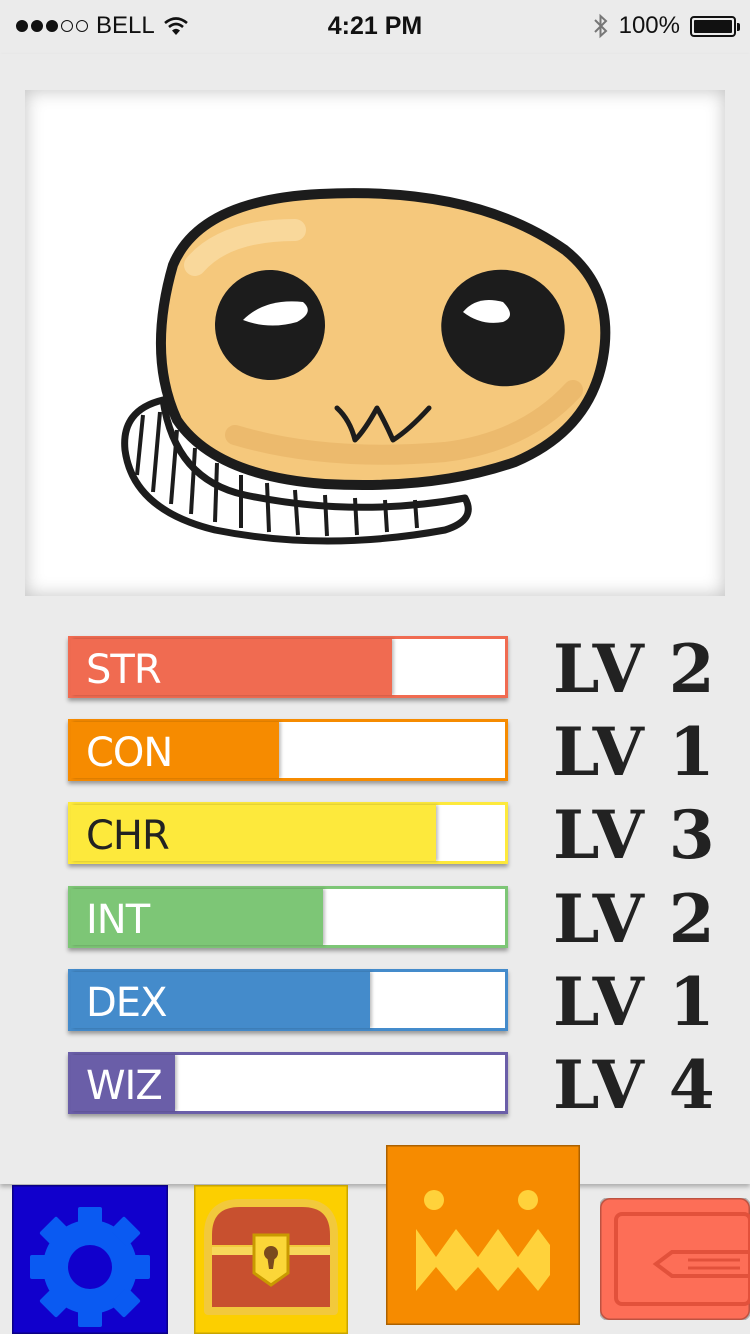 This screenshot has height=1334, width=750. I want to click on stat-row-chr: CHR LV 3, so click(391, 835).